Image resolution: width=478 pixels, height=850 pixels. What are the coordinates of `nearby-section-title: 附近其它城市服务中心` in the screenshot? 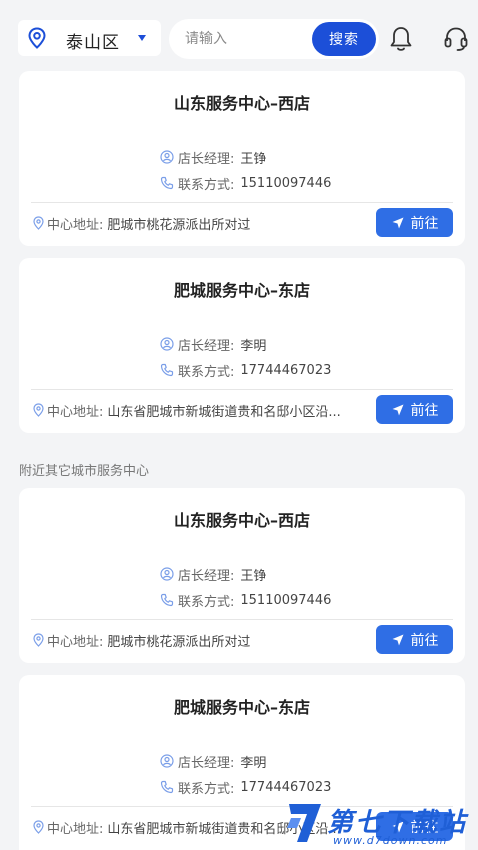 It's located at (84, 471).